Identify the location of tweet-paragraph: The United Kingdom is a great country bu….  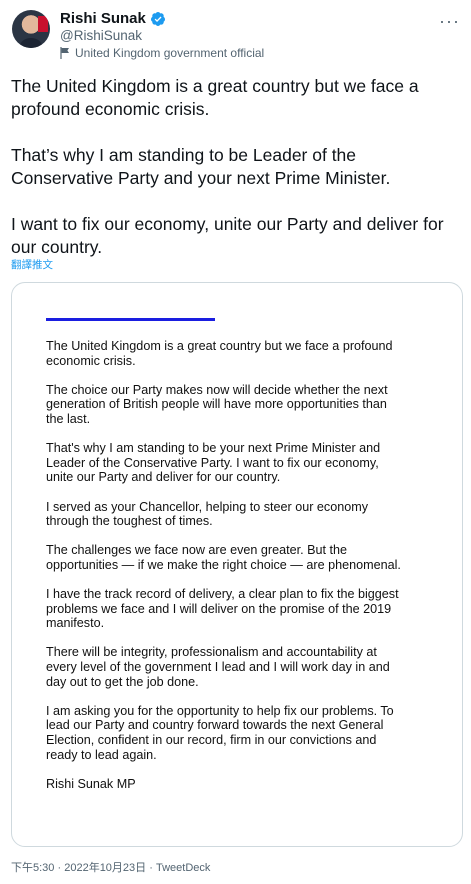
(215, 97).